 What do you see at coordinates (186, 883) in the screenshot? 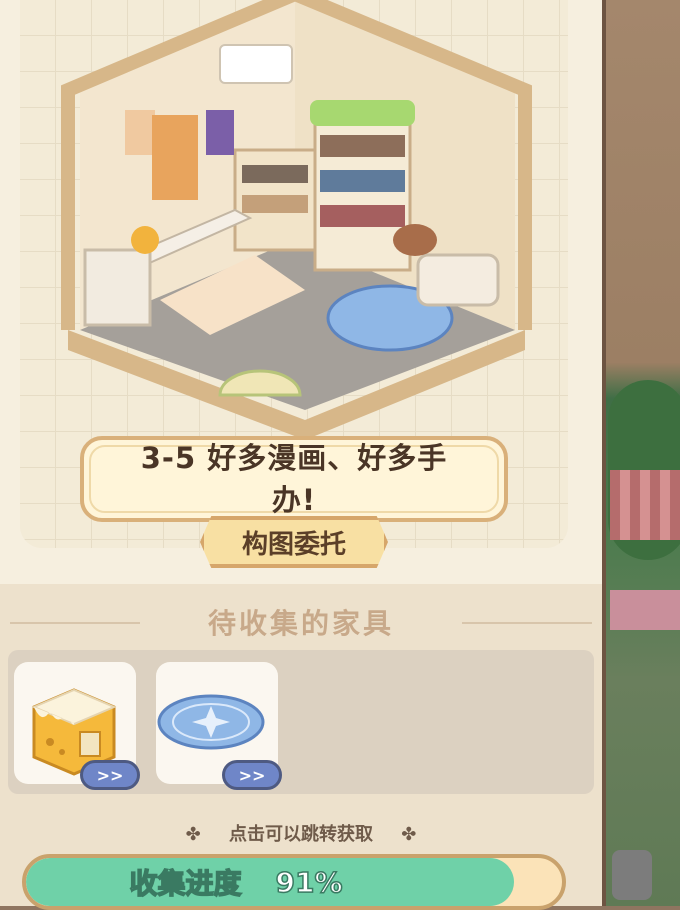
I see `progress-title: 收集进度` at bounding box center [186, 883].